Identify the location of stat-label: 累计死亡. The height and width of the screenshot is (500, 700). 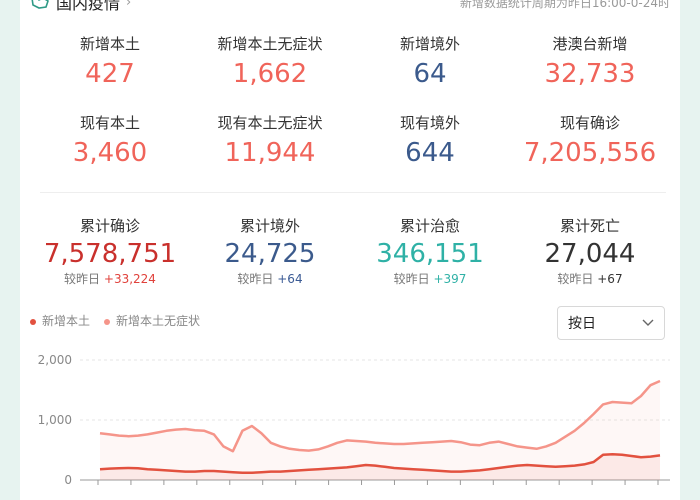
(589, 226).